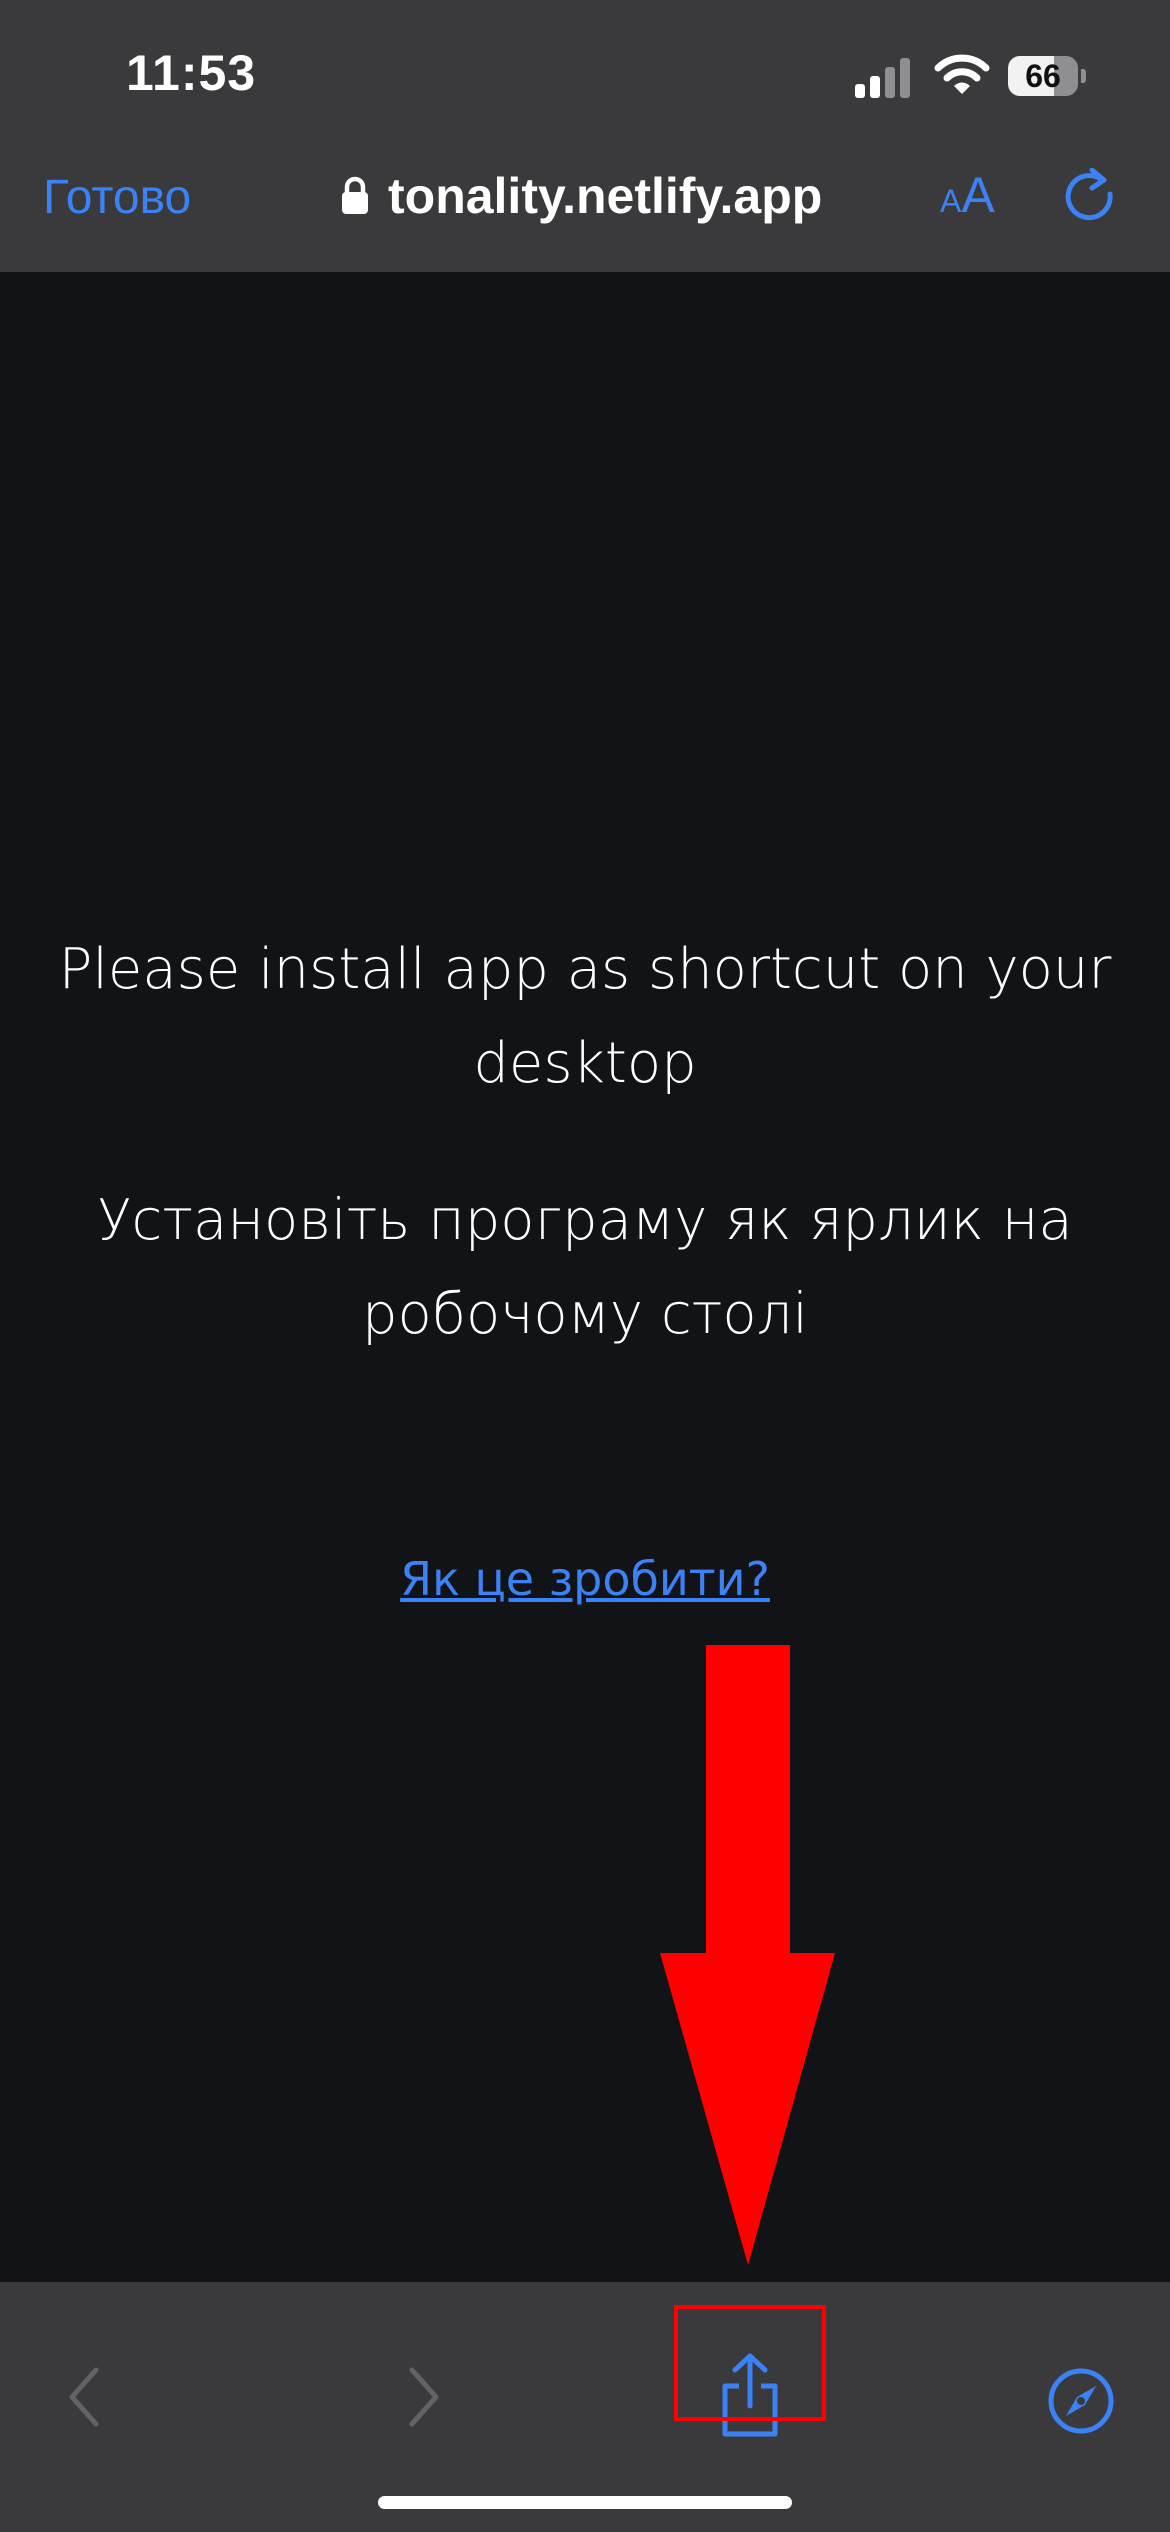  Describe the element at coordinates (1043, 76) in the screenshot. I see `battery-percent: 66` at that location.